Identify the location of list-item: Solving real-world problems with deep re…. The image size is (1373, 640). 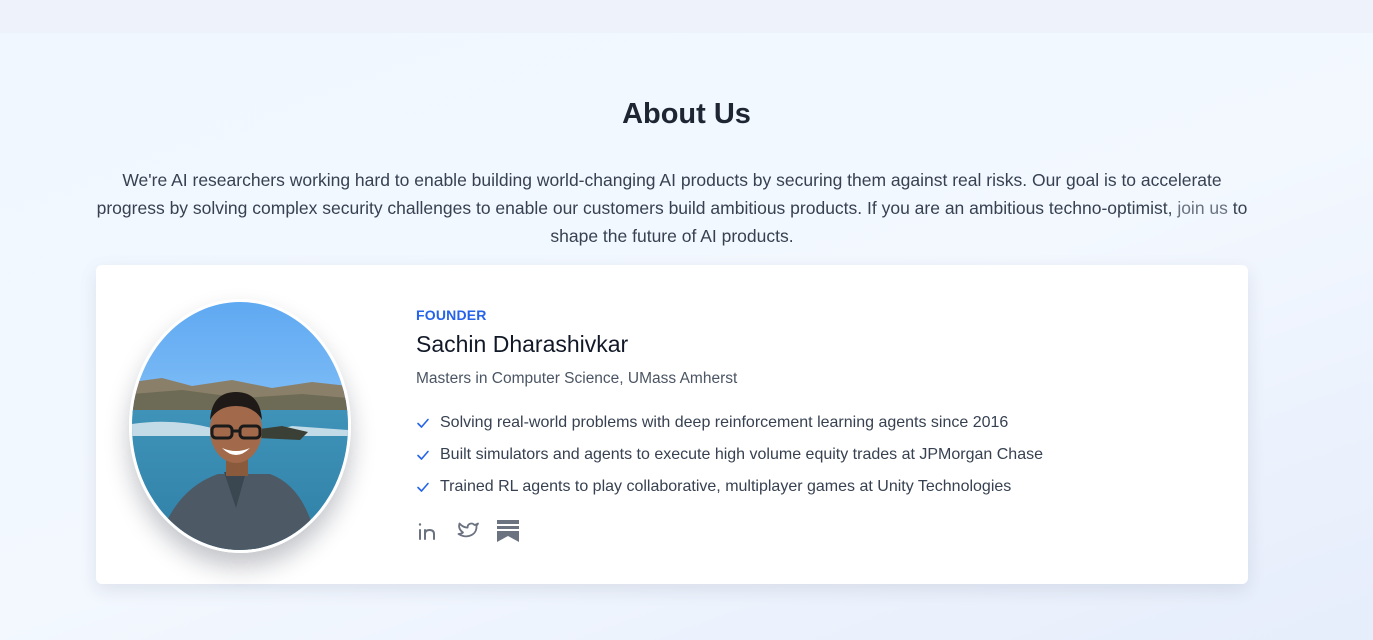
(729, 423).